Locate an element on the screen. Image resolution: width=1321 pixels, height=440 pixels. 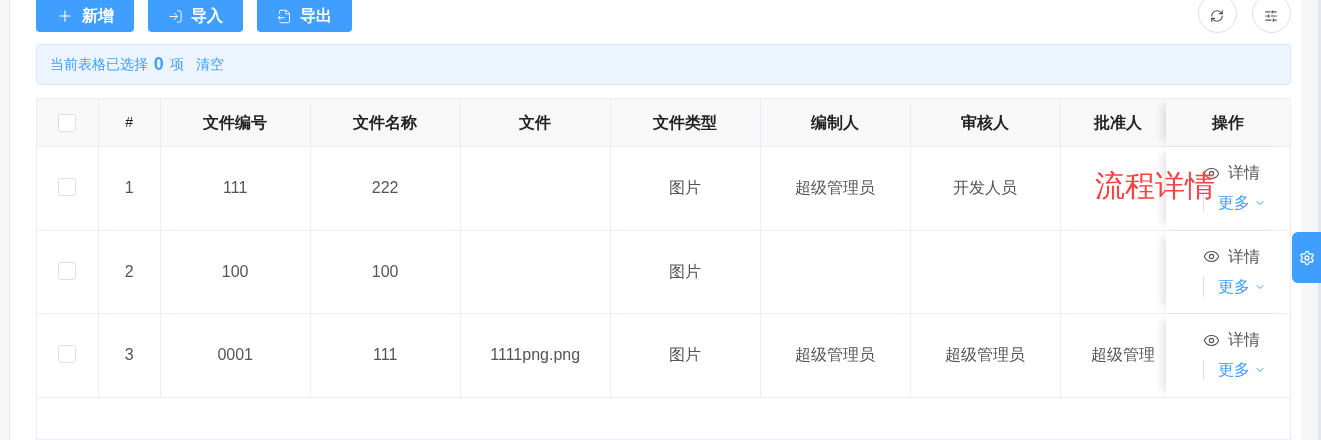
import-button: 导入 is located at coordinates (195, 16).